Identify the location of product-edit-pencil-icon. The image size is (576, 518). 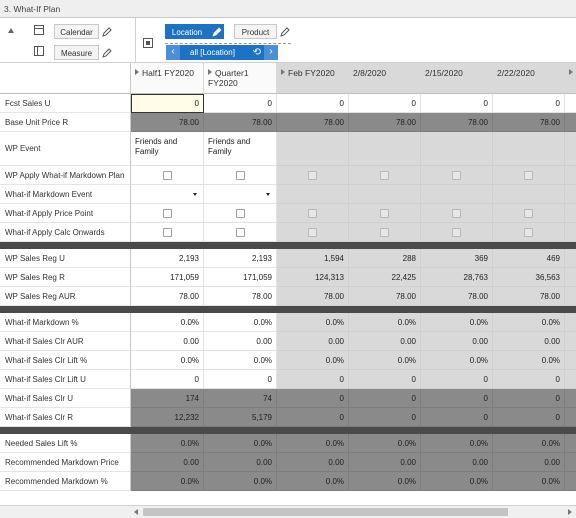
(284, 31).